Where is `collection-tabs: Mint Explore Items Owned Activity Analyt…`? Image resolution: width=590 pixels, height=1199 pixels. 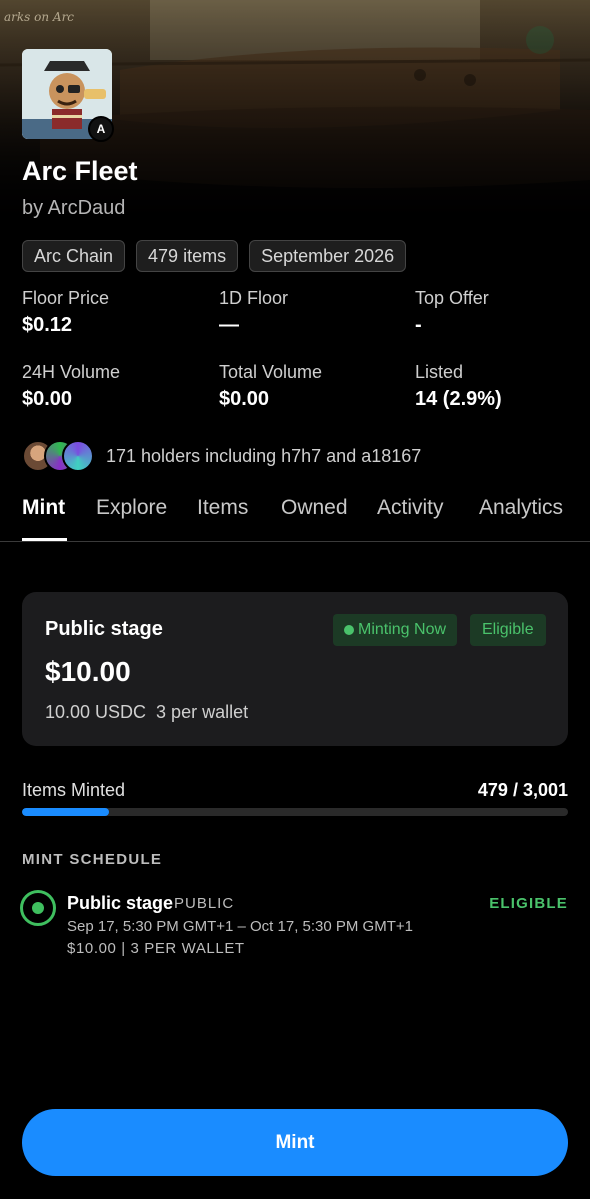
collection-tabs: Mint Explore Items Owned Activity Analyt… is located at coordinates (295, 516).